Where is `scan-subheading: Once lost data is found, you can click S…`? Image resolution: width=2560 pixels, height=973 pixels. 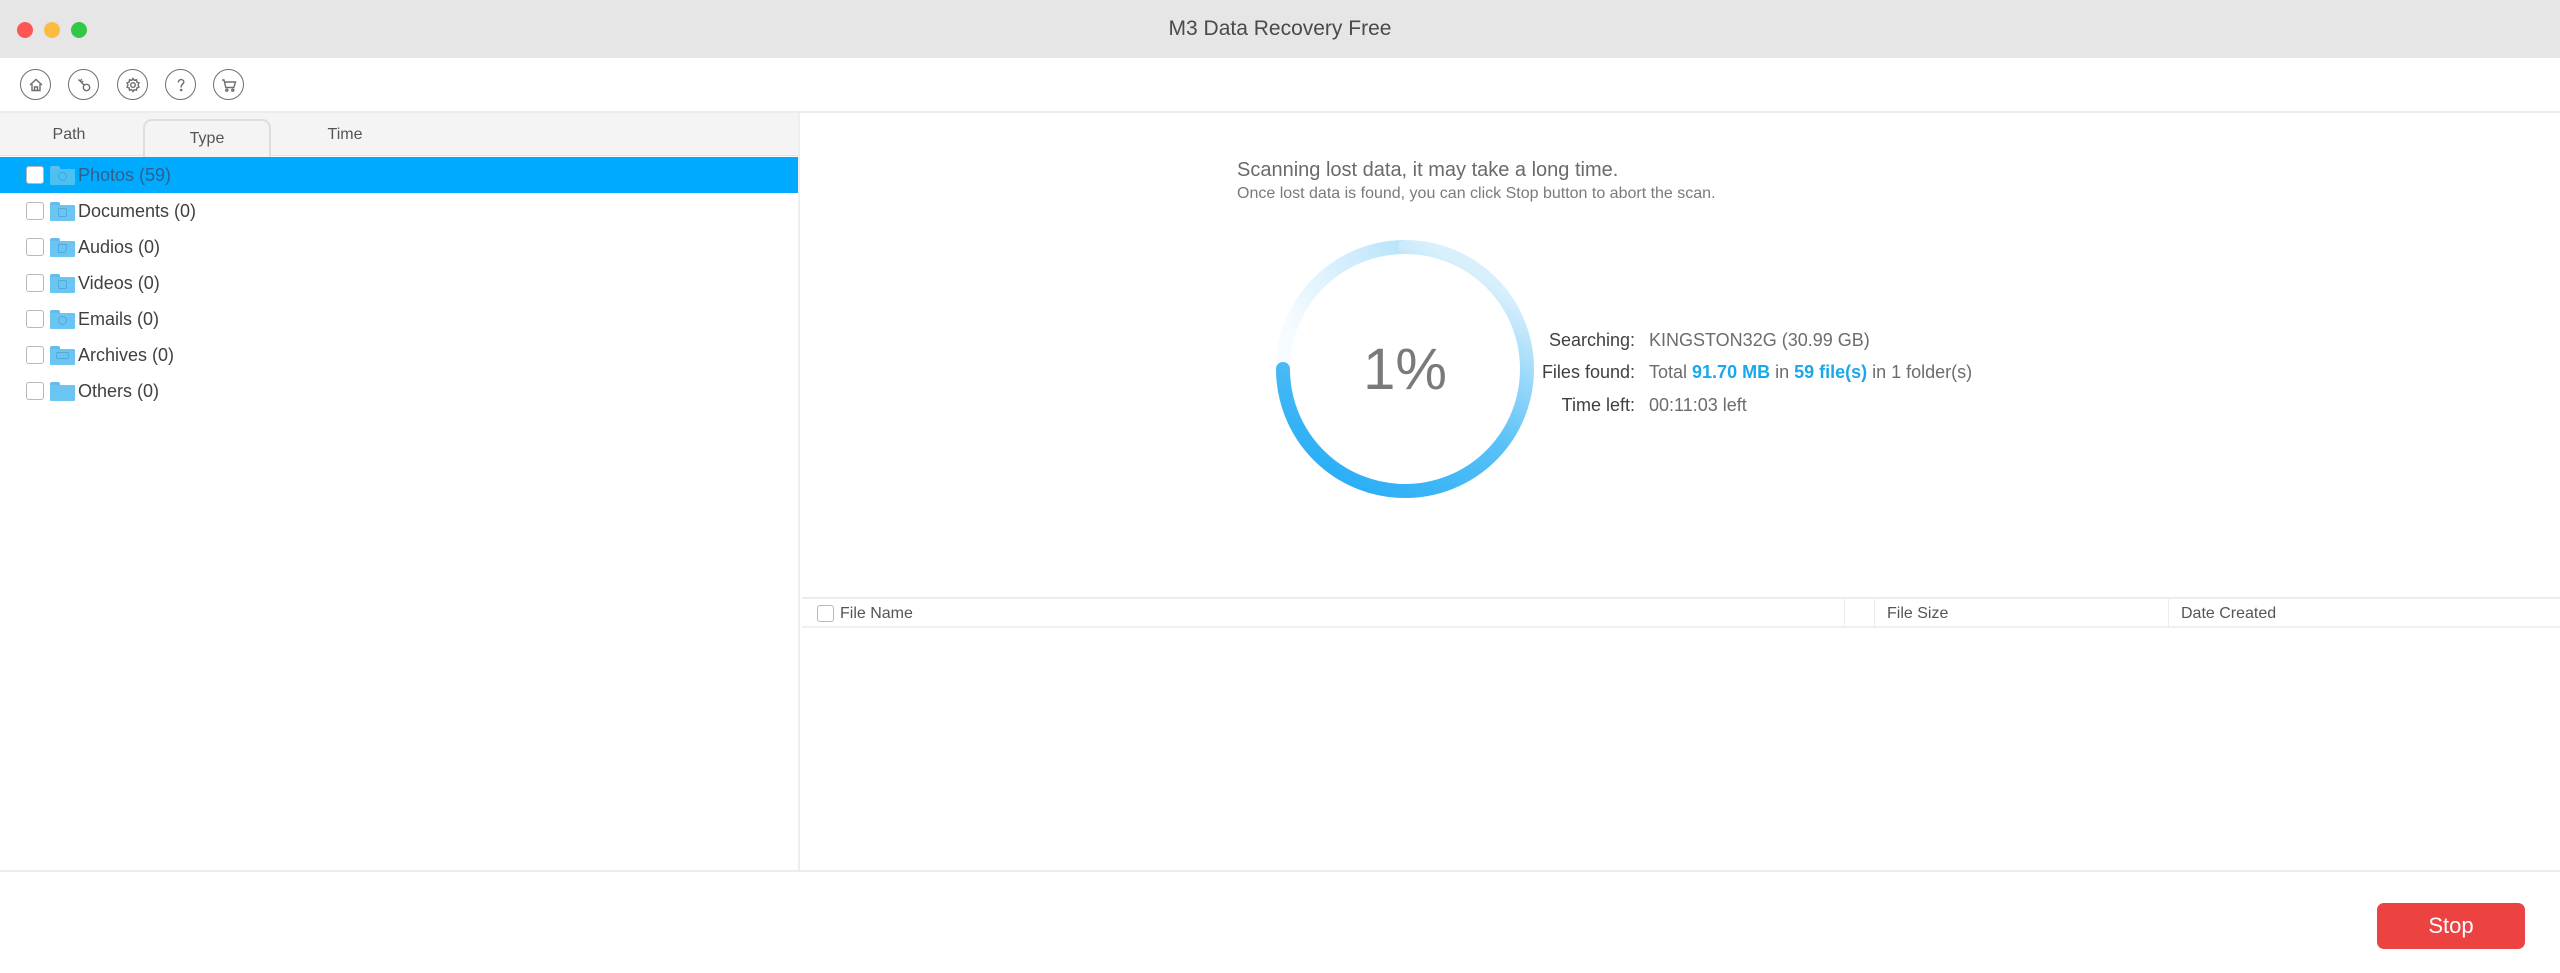
scan-subheading: Once lost data is found, you can click S… is located at coordinates (1476, 193).